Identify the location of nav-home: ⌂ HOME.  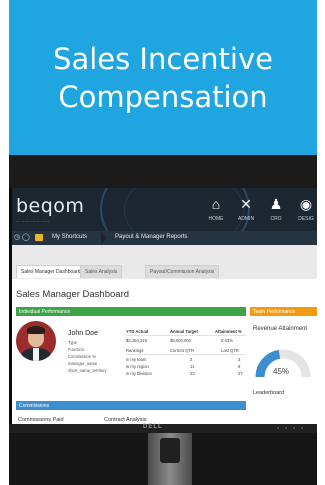
(216, 209).